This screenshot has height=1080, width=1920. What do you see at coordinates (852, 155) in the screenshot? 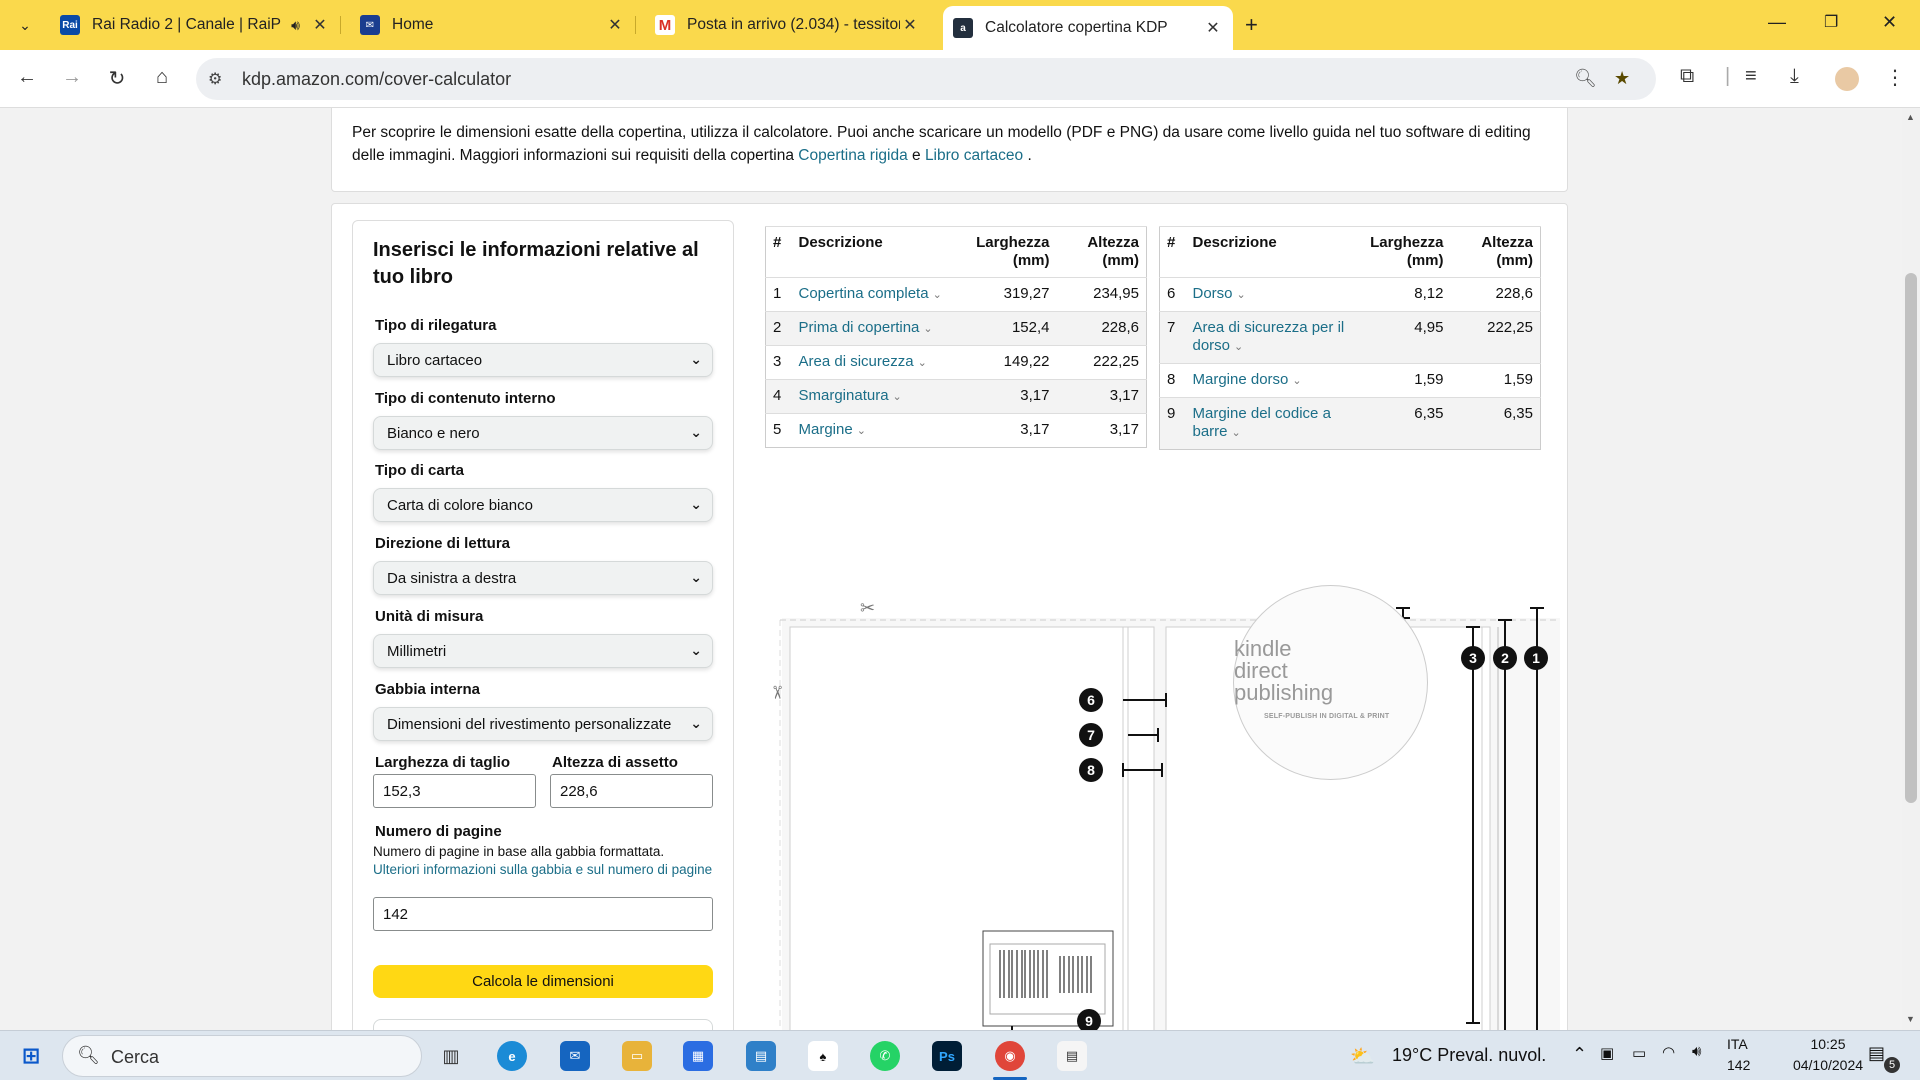
I see `hardcover-link: Copertina rigida` at bounding box center [852, 155].